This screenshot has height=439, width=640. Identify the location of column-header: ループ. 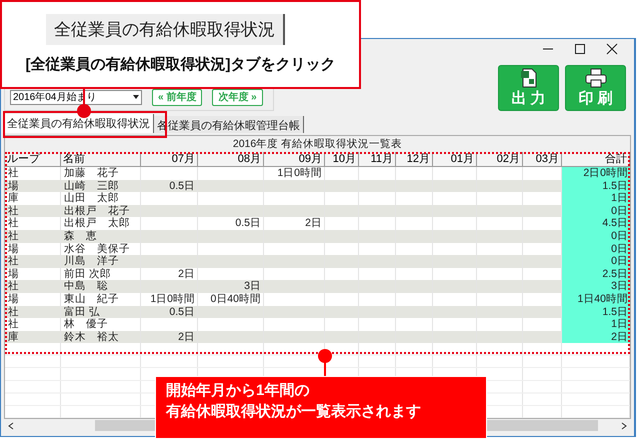
(33, 159).